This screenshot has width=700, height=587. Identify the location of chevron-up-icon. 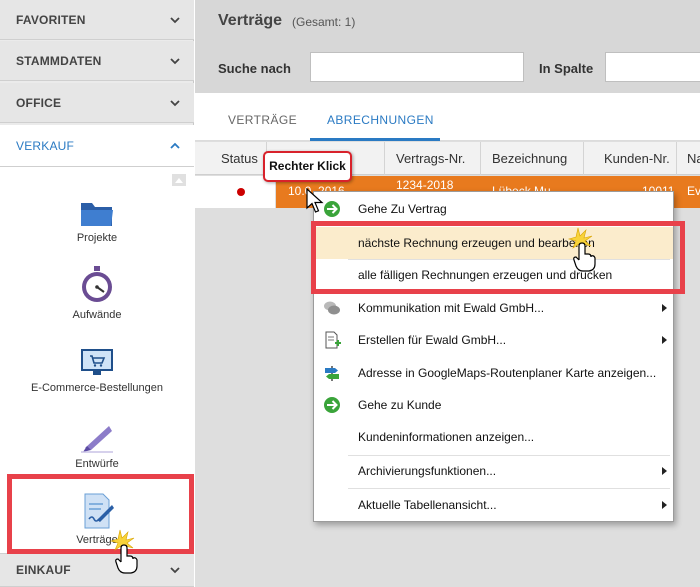
(175, 145).